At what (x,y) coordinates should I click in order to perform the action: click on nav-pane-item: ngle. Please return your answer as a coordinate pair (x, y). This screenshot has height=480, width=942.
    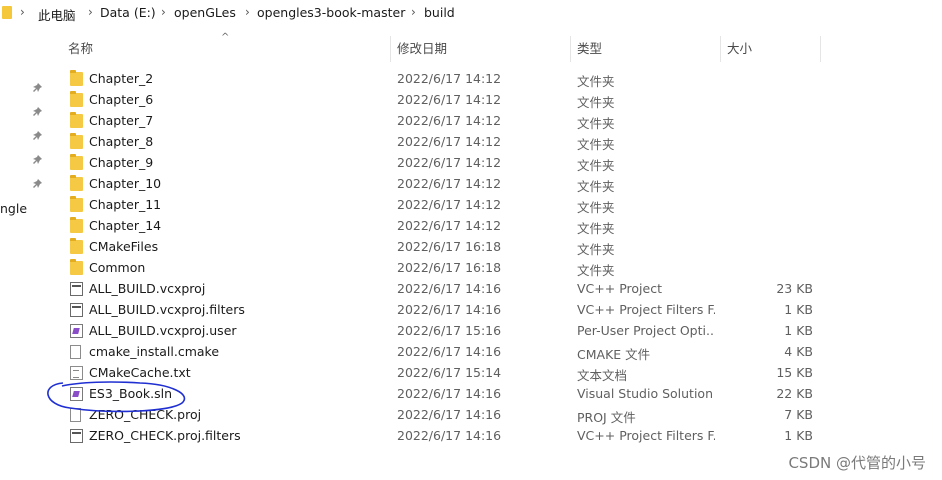
    Looking at the image, I should click on (13, 208).